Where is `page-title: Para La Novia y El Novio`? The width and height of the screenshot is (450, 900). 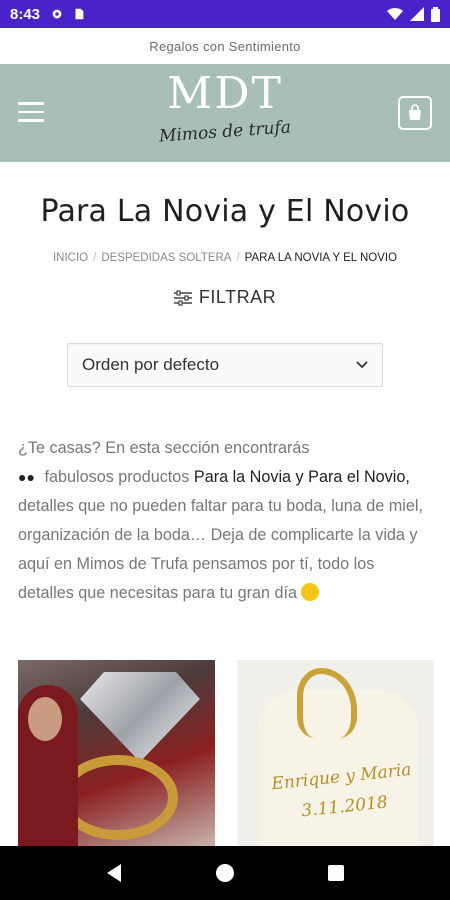 page-title: Para La Novia y El Novio is located at coordinates (225, 211).